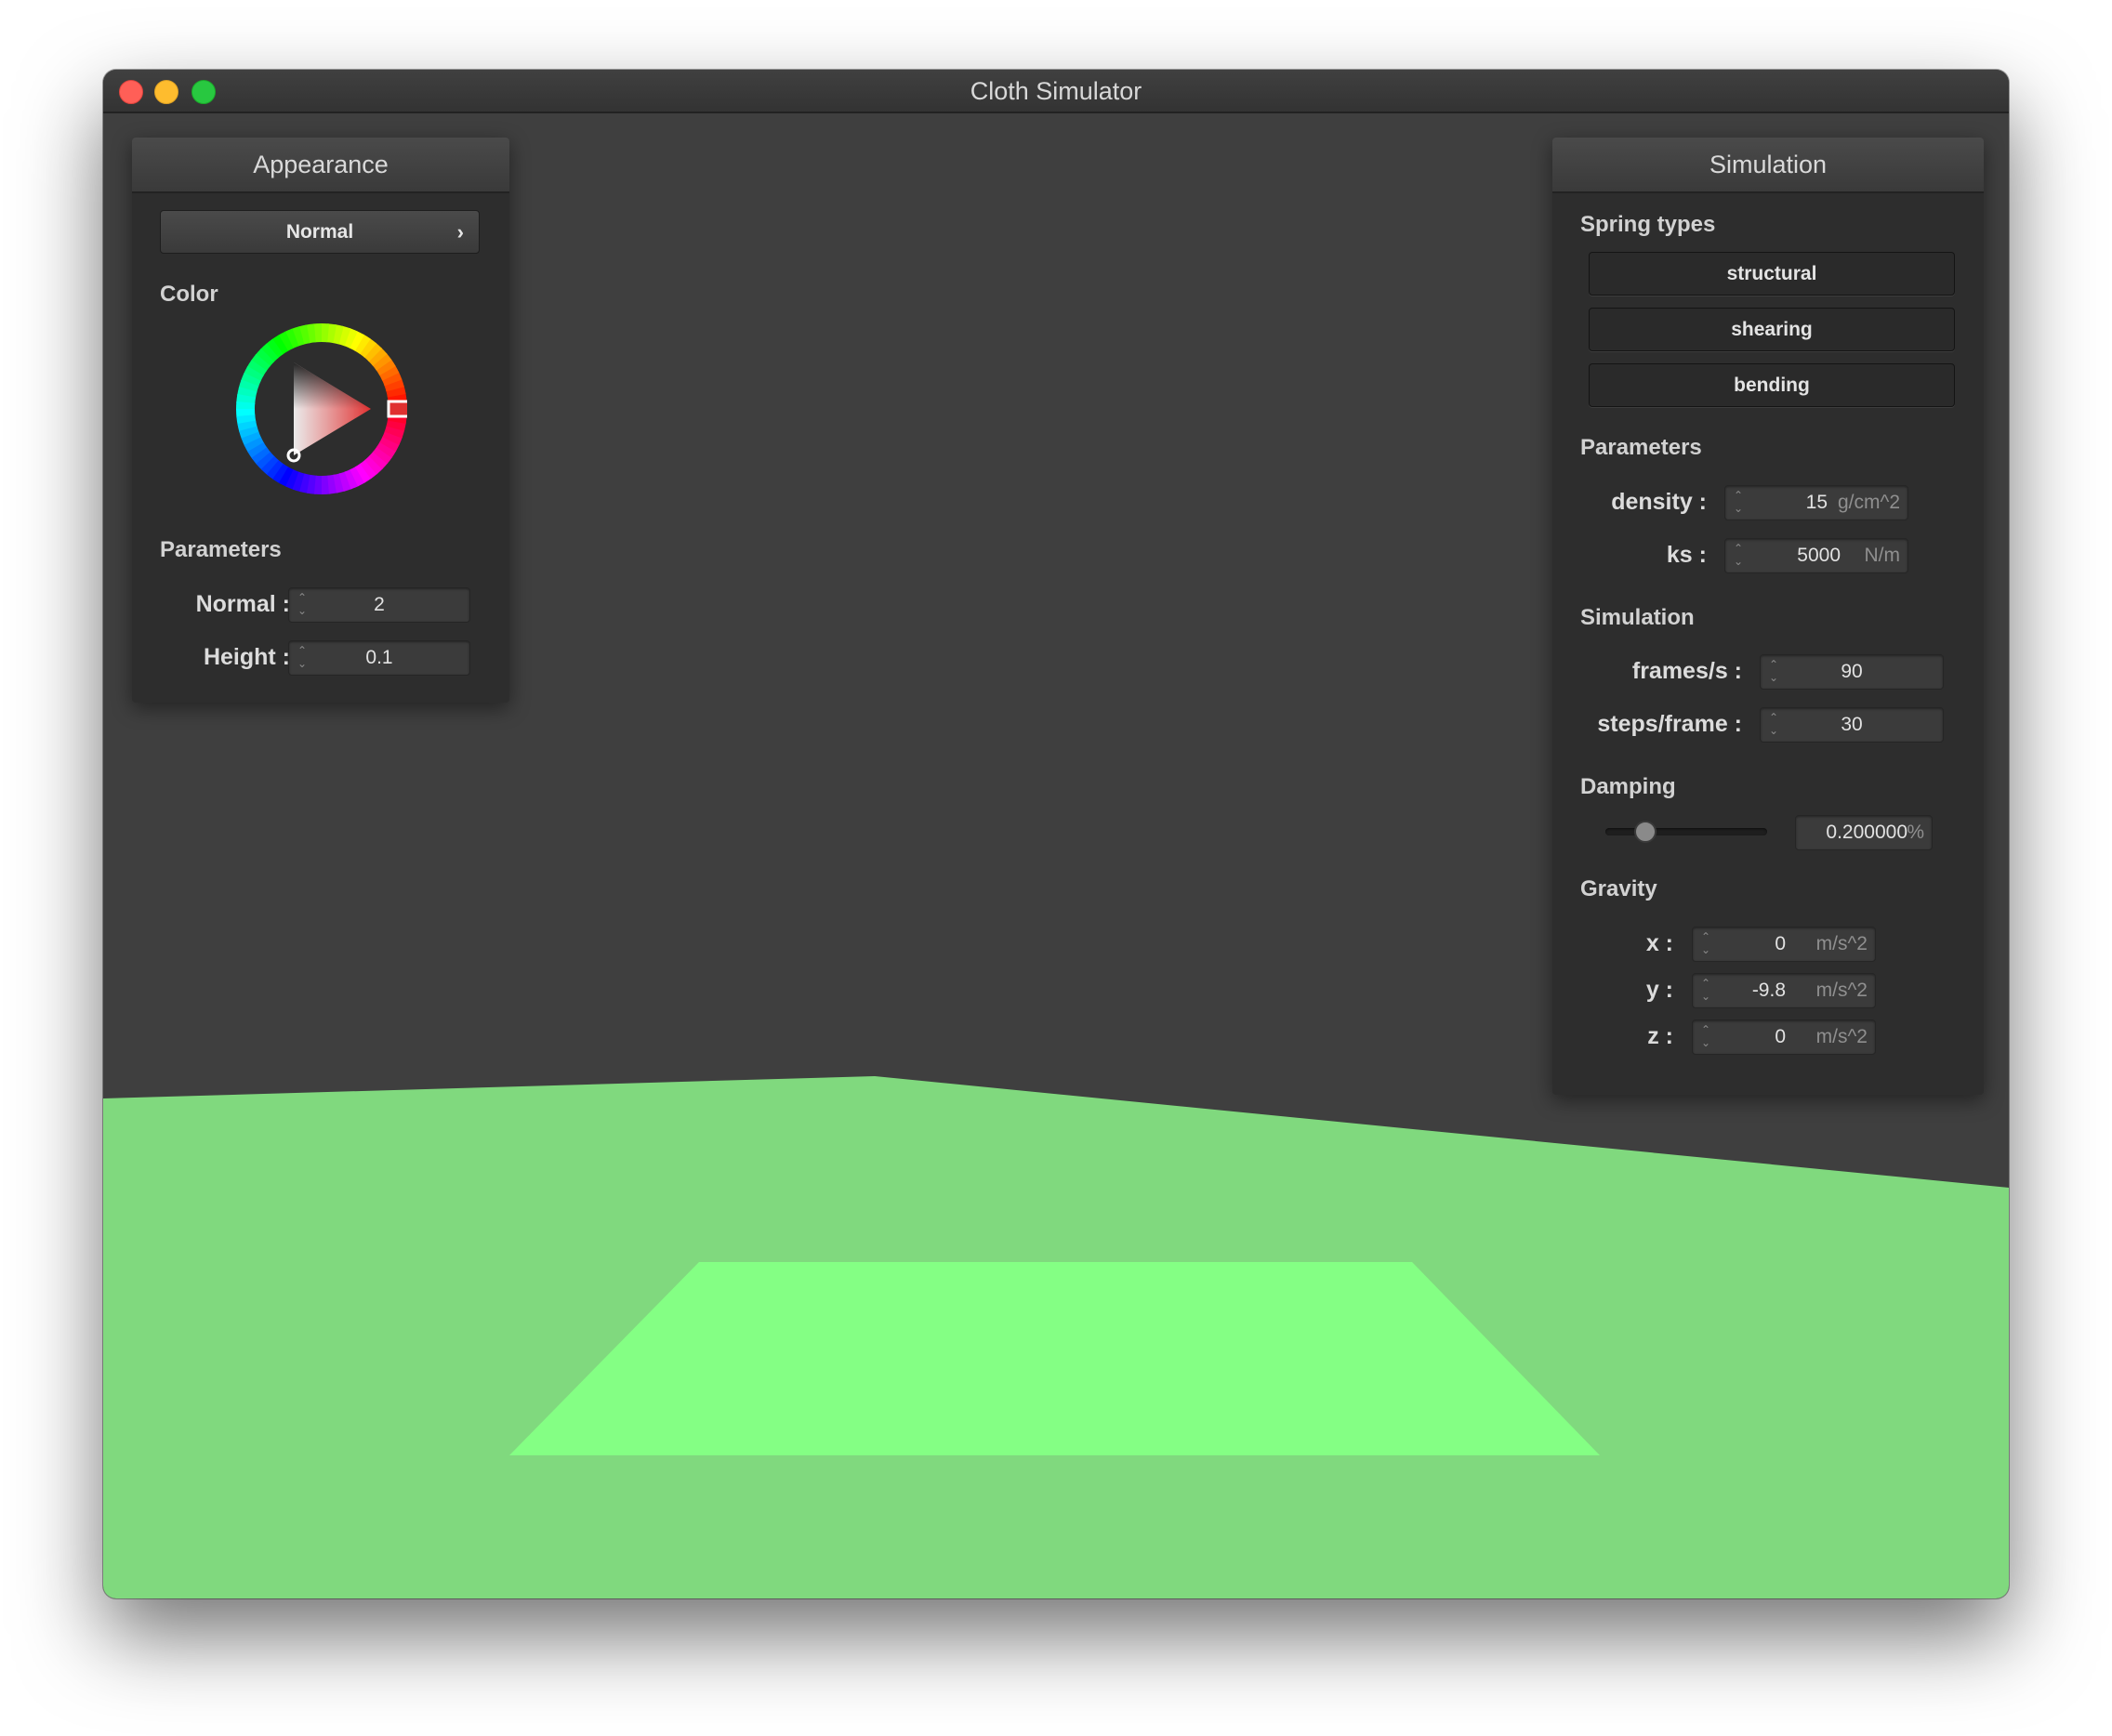 This screenshot has width=2112, height=1736. I want to click on gravity-label: Gravity, so click(1618, 889).